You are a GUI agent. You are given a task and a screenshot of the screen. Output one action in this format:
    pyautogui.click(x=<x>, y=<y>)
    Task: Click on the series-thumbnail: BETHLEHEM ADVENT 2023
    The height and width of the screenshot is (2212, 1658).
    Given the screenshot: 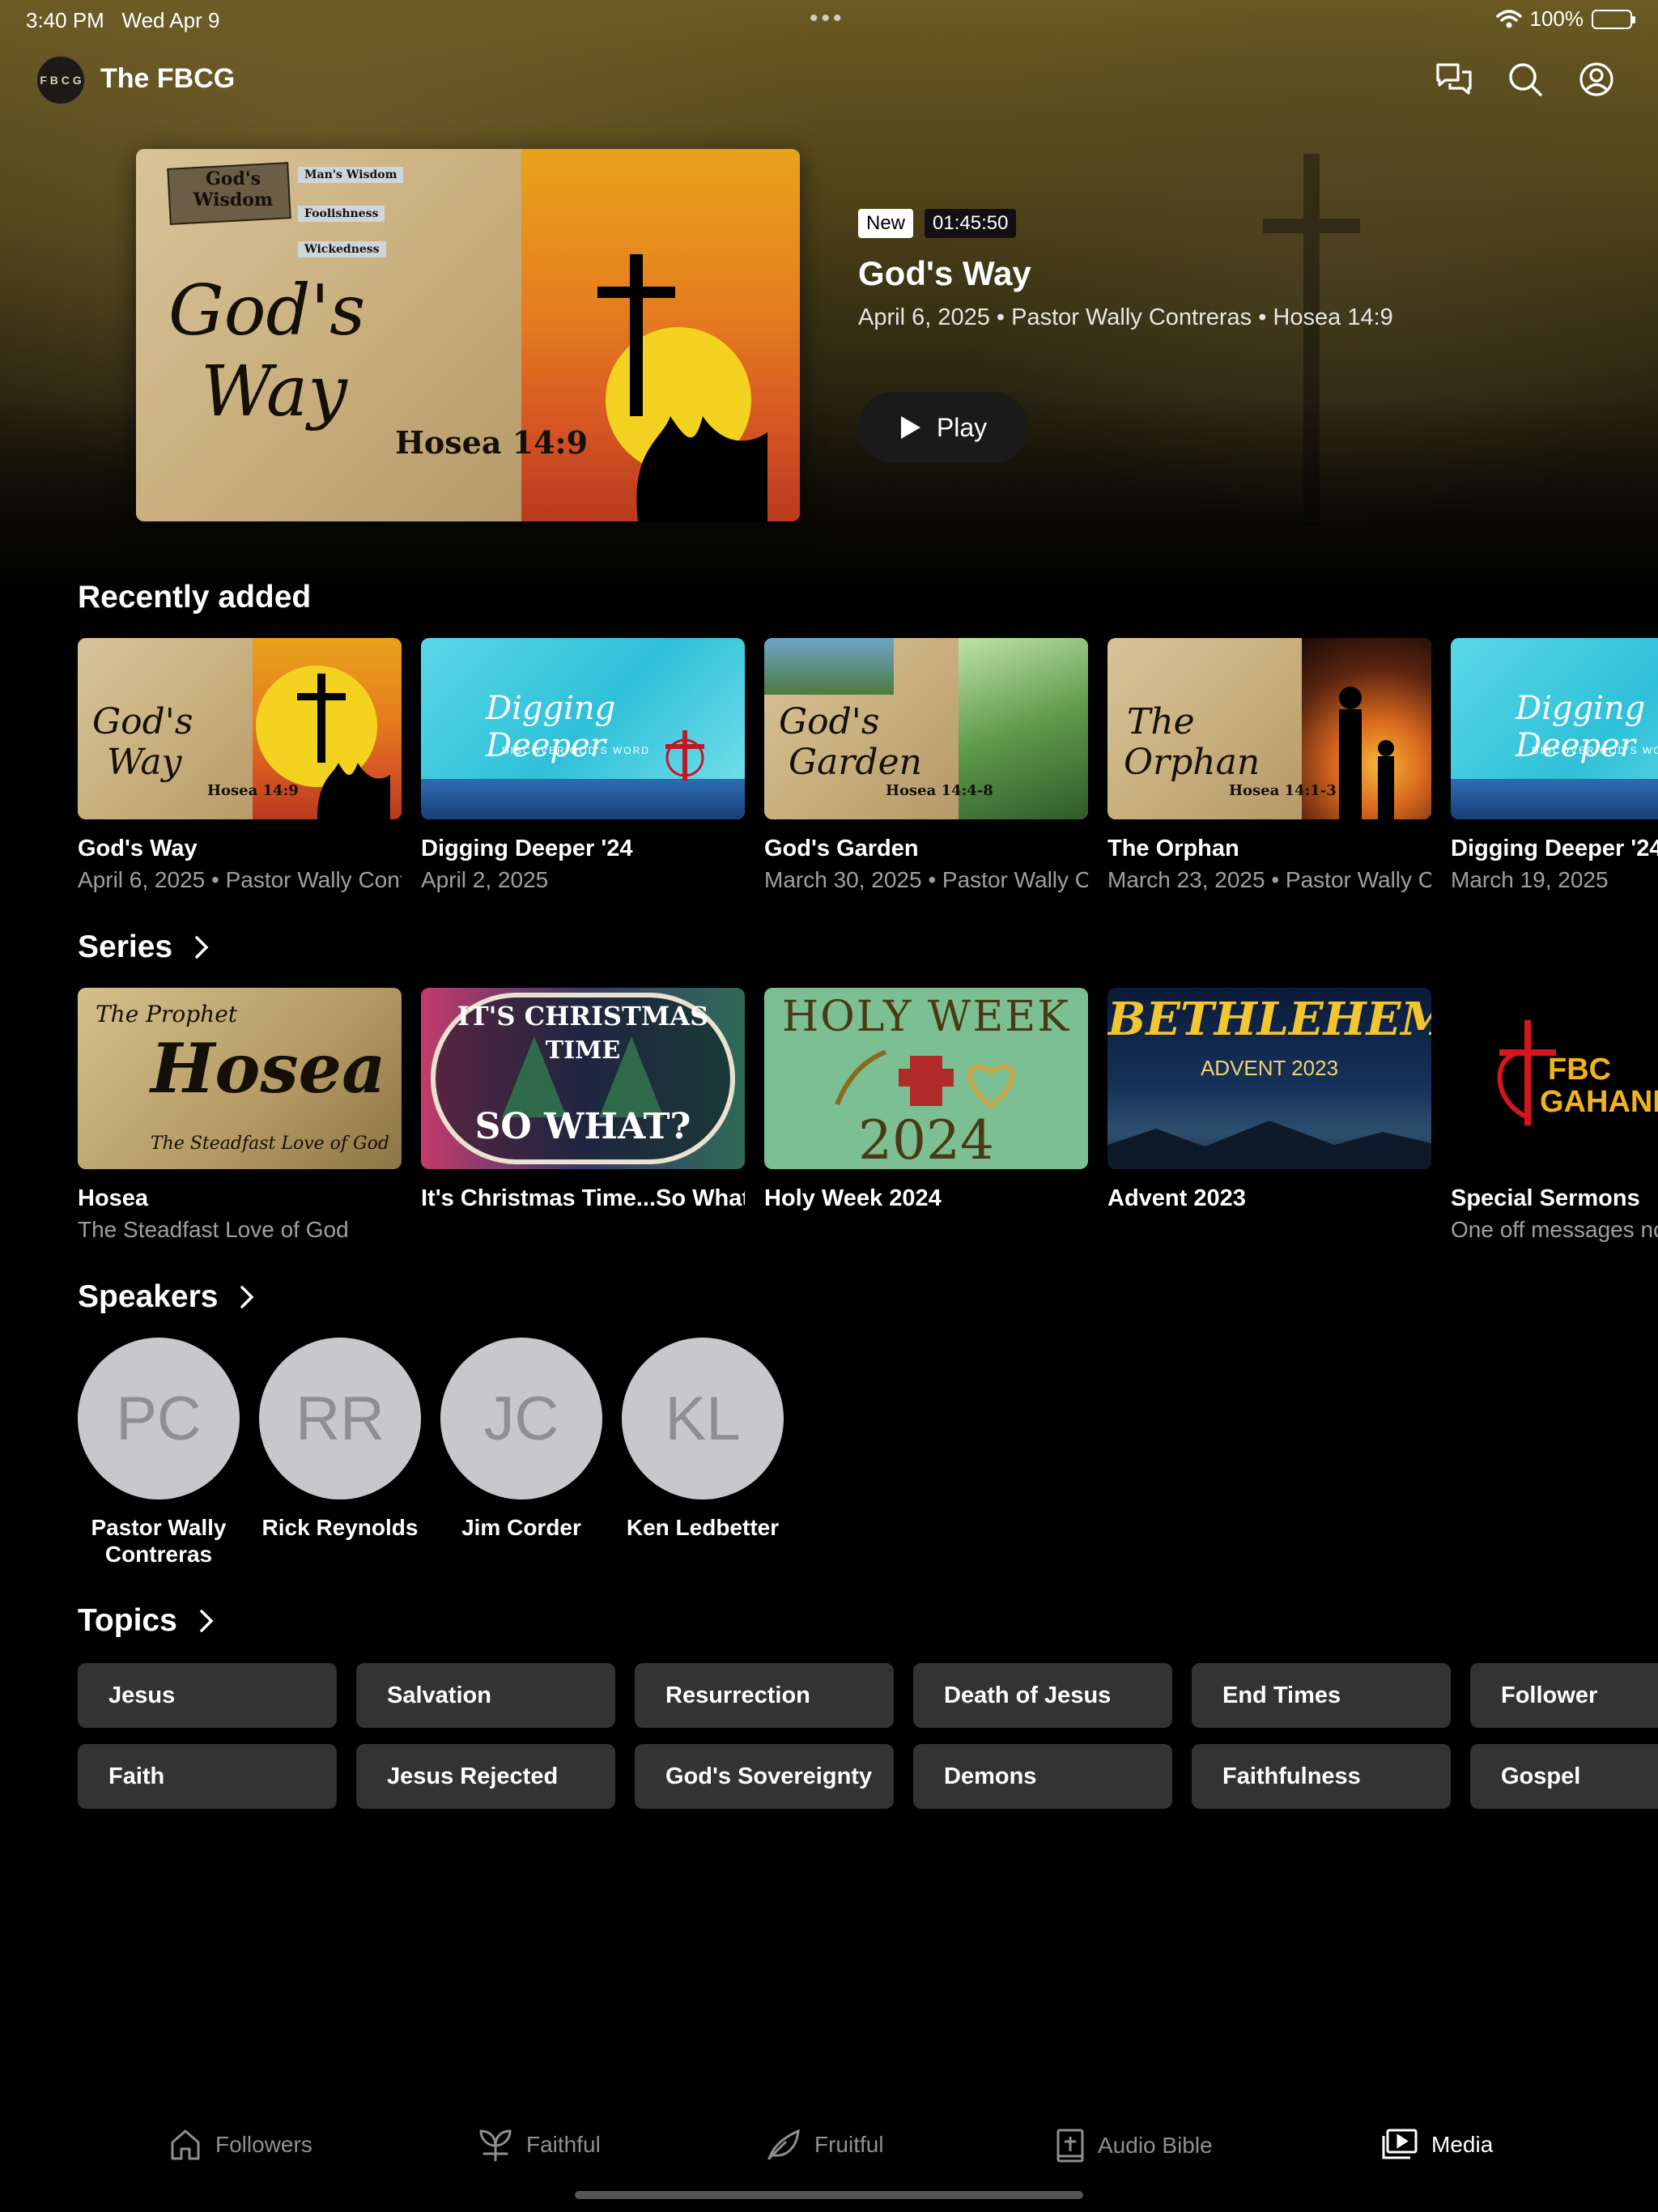 What is the action you would take?
    pyautogui.click(x=1269, y=1079)
    